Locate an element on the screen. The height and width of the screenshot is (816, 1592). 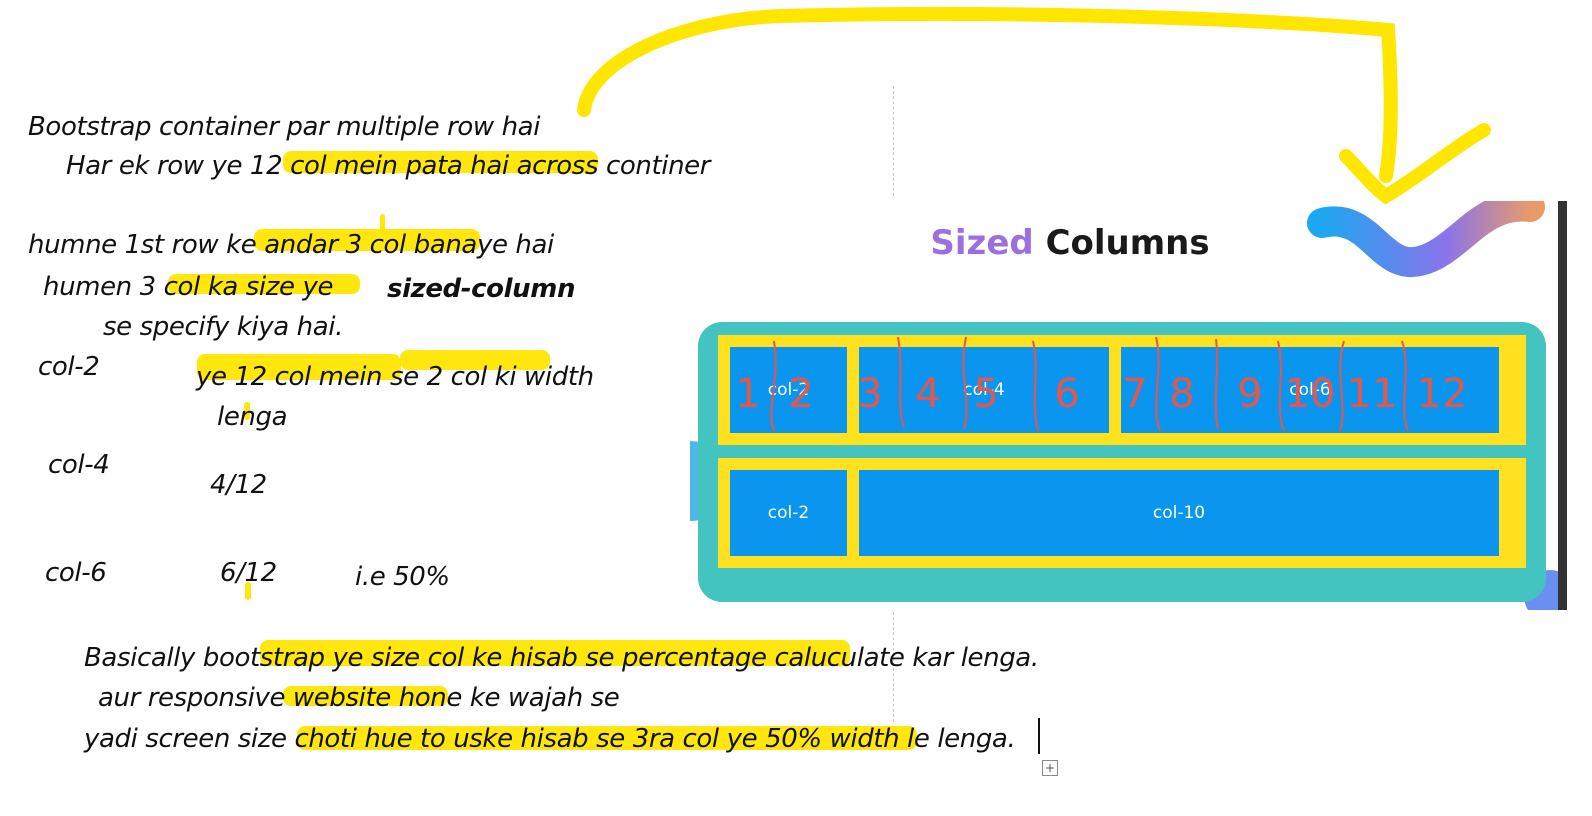
col2-label: col-2 is located at coordinates (69, 367).